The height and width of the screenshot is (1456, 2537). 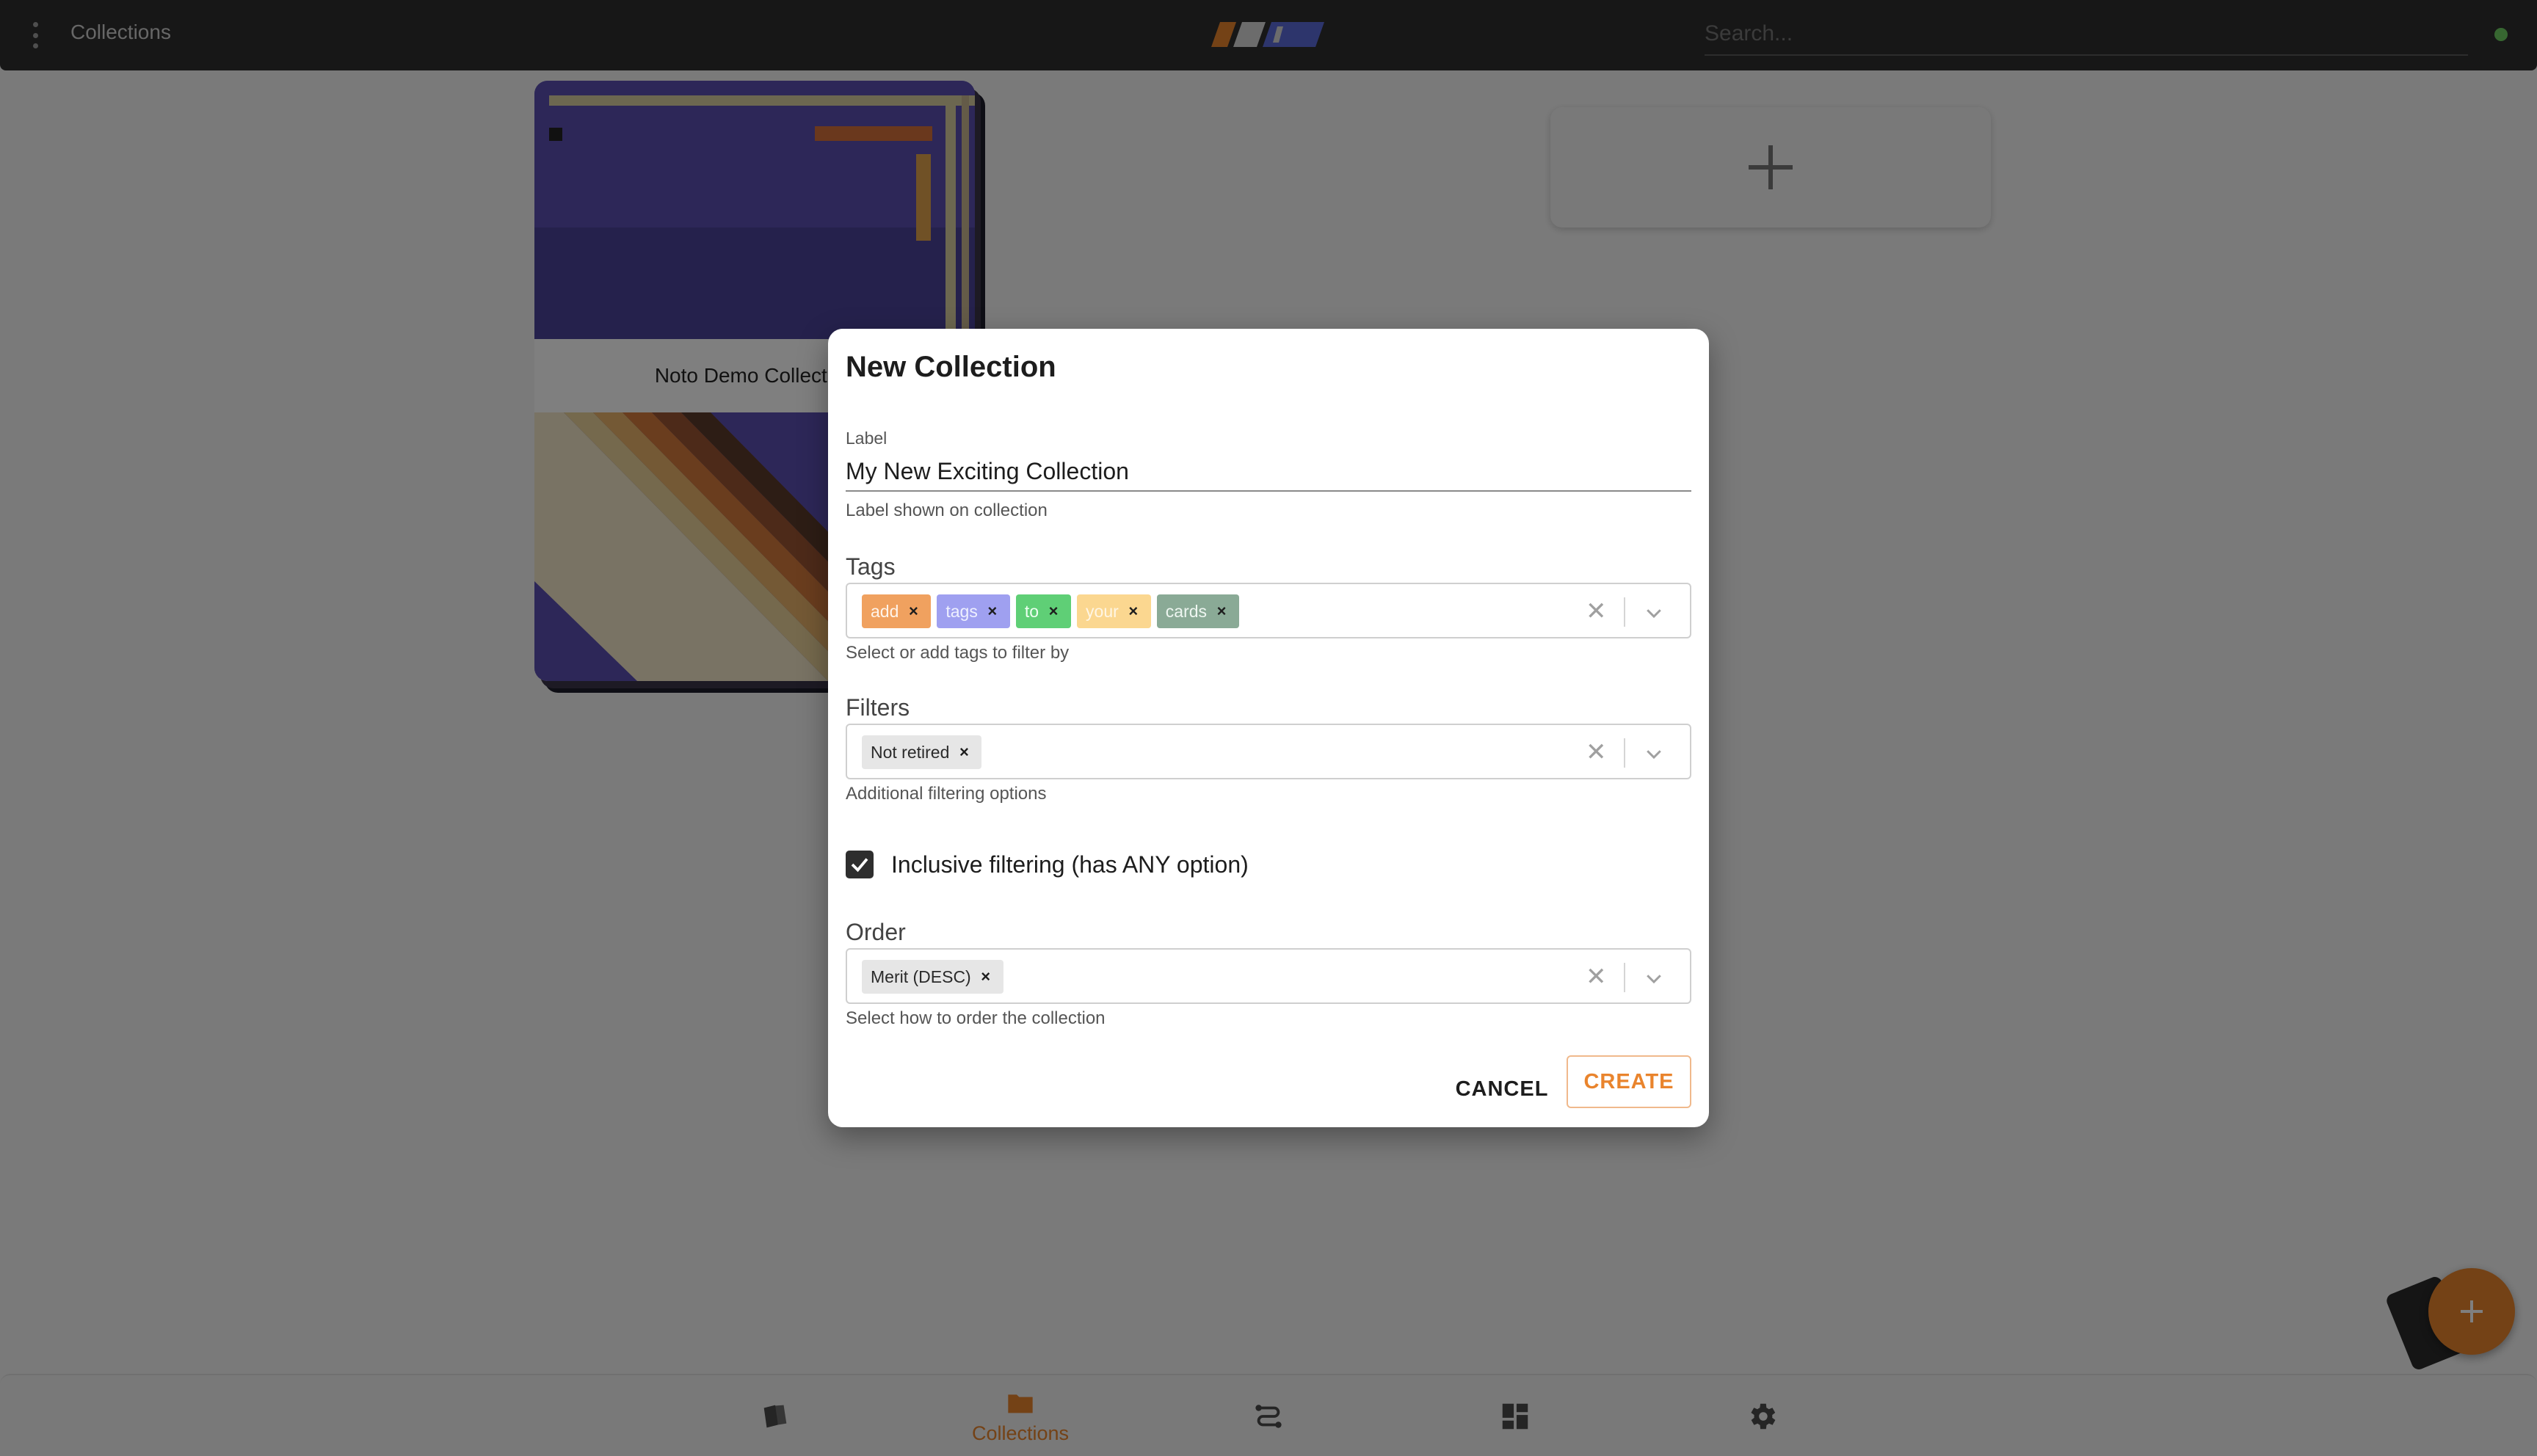 I want to click on label-field-label: Label, so click(x=867, y=438).